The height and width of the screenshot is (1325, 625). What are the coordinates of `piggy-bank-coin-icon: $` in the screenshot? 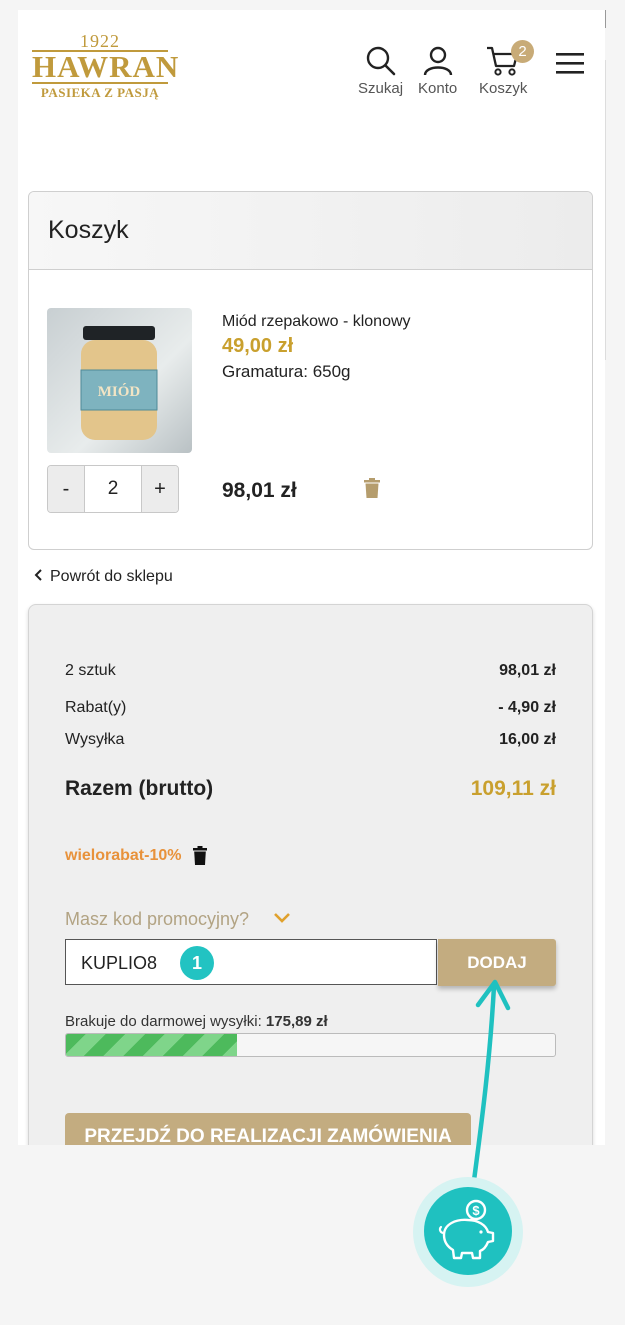 It's located at (466, 1229).